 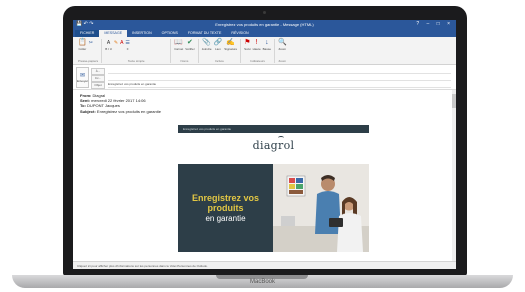 I want to click on check-names-button: ✔ Vérifier, so click(x=190, y=45).